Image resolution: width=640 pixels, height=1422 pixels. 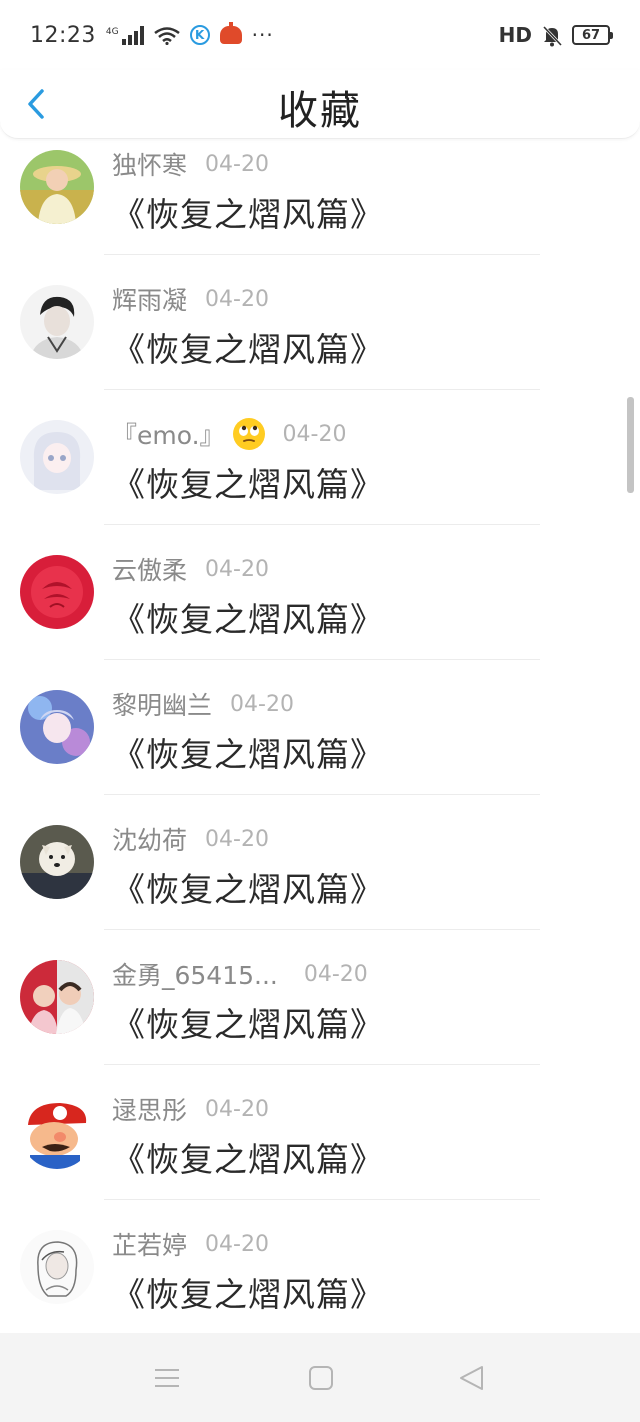 What do you see at coordinates (112, 32) in the screenshot?
I see `network-type-label: 4G` at bounding box center [112, 32].